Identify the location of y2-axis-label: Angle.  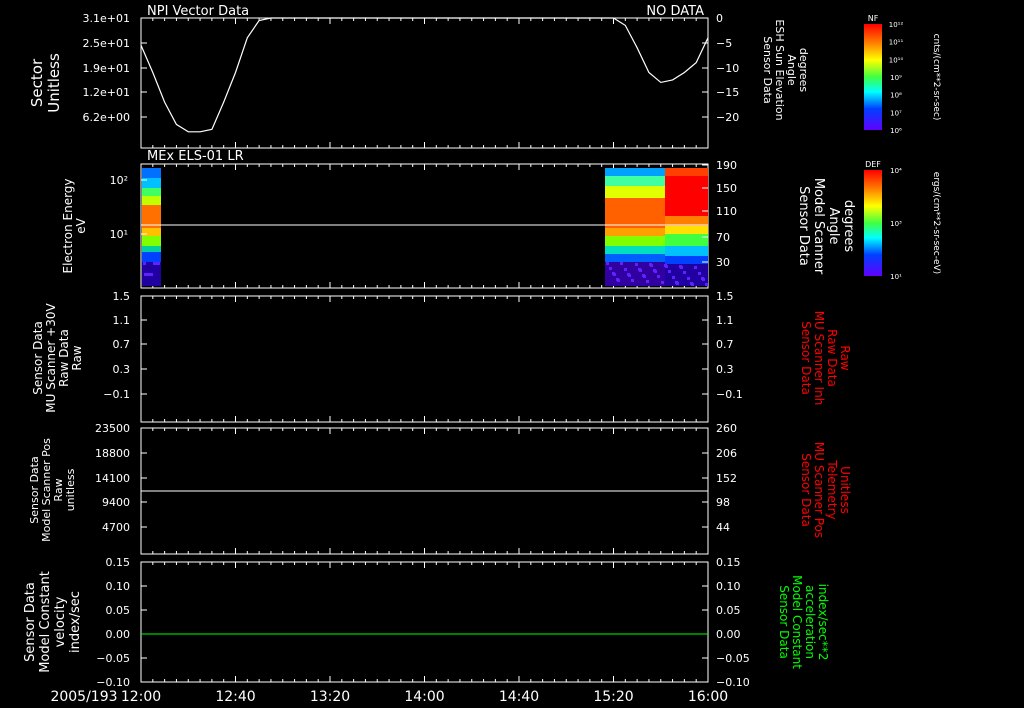
(833, 226).